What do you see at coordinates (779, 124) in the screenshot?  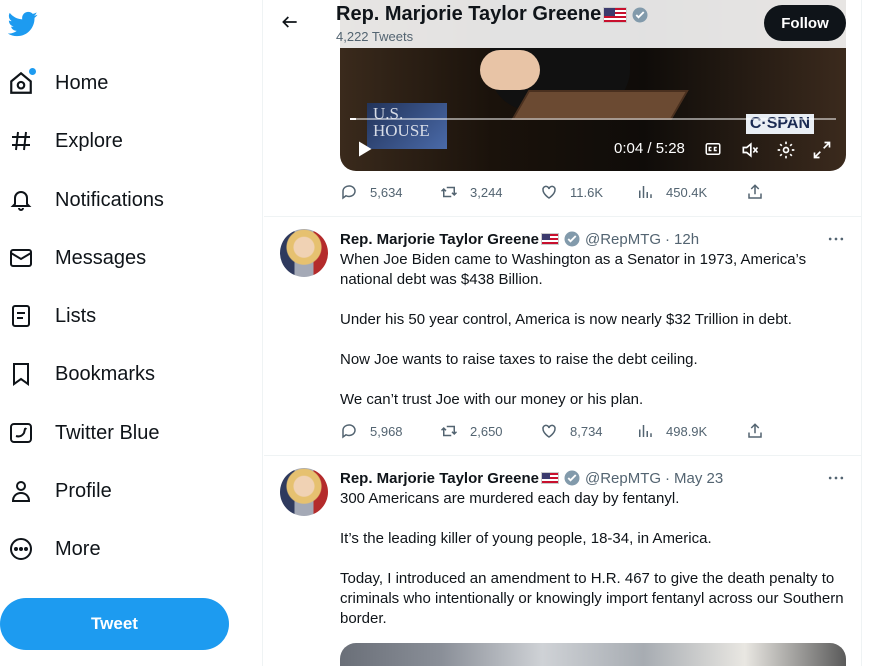 I see `cspan-watermark: C·SPAN` at bounding box center [779, 124].